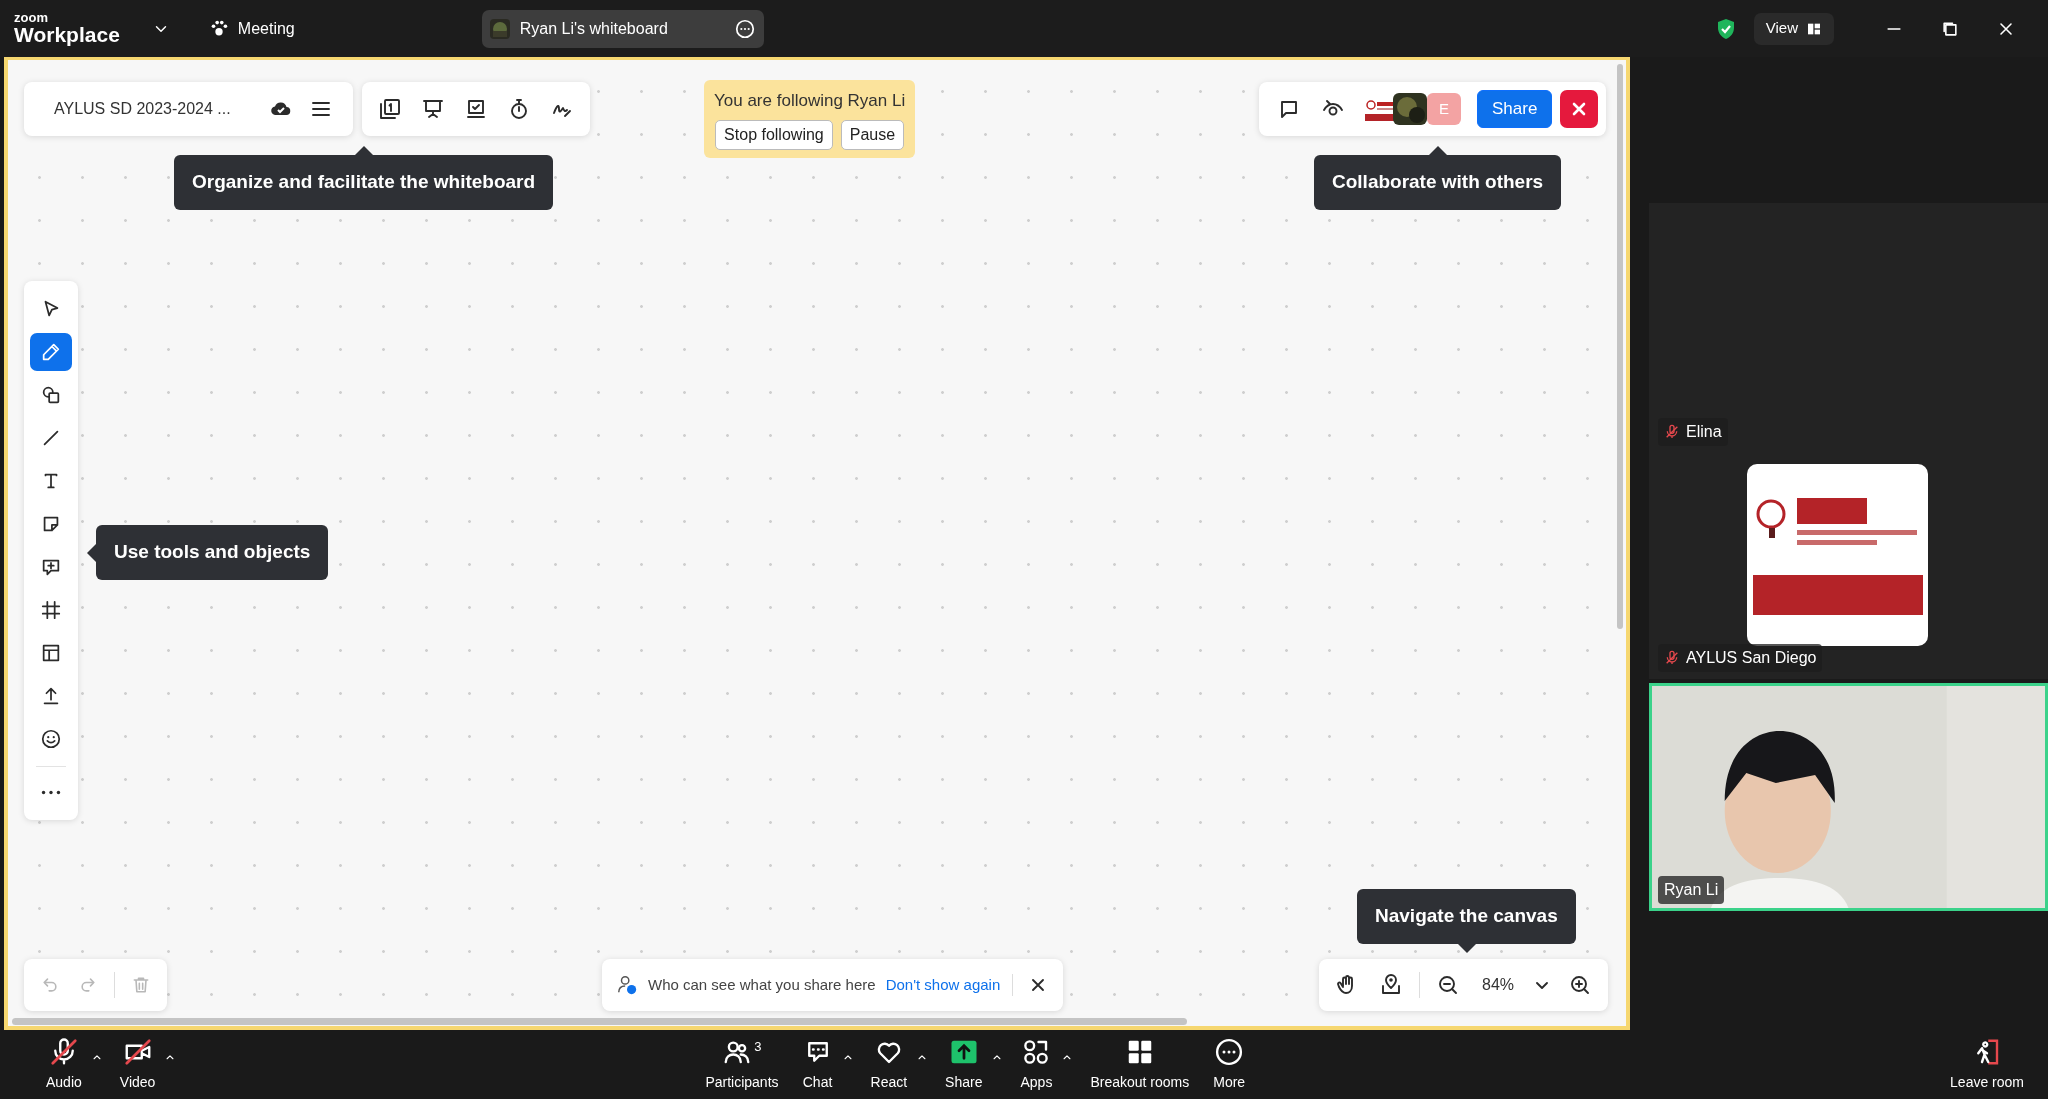 Image resolution: width=2048 pixels, height=1099 pixels. I want to click on tooltip: Collaborate with others, so click(1438, 182).